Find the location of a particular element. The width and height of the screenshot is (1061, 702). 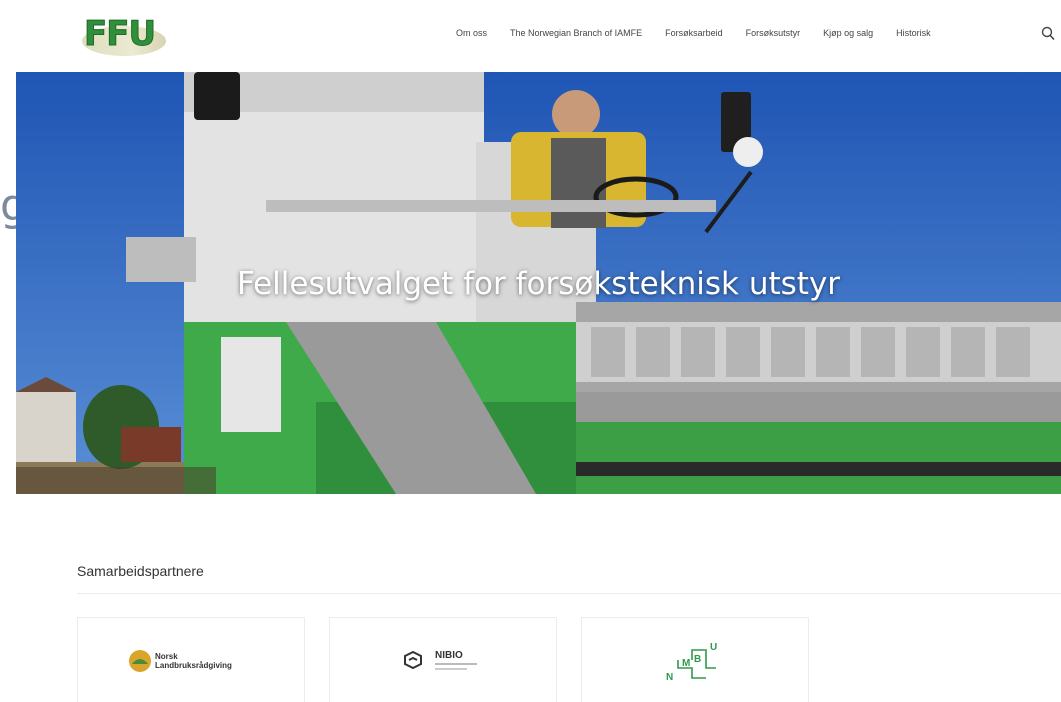

search-icon is located at coordinates (1048, 34).